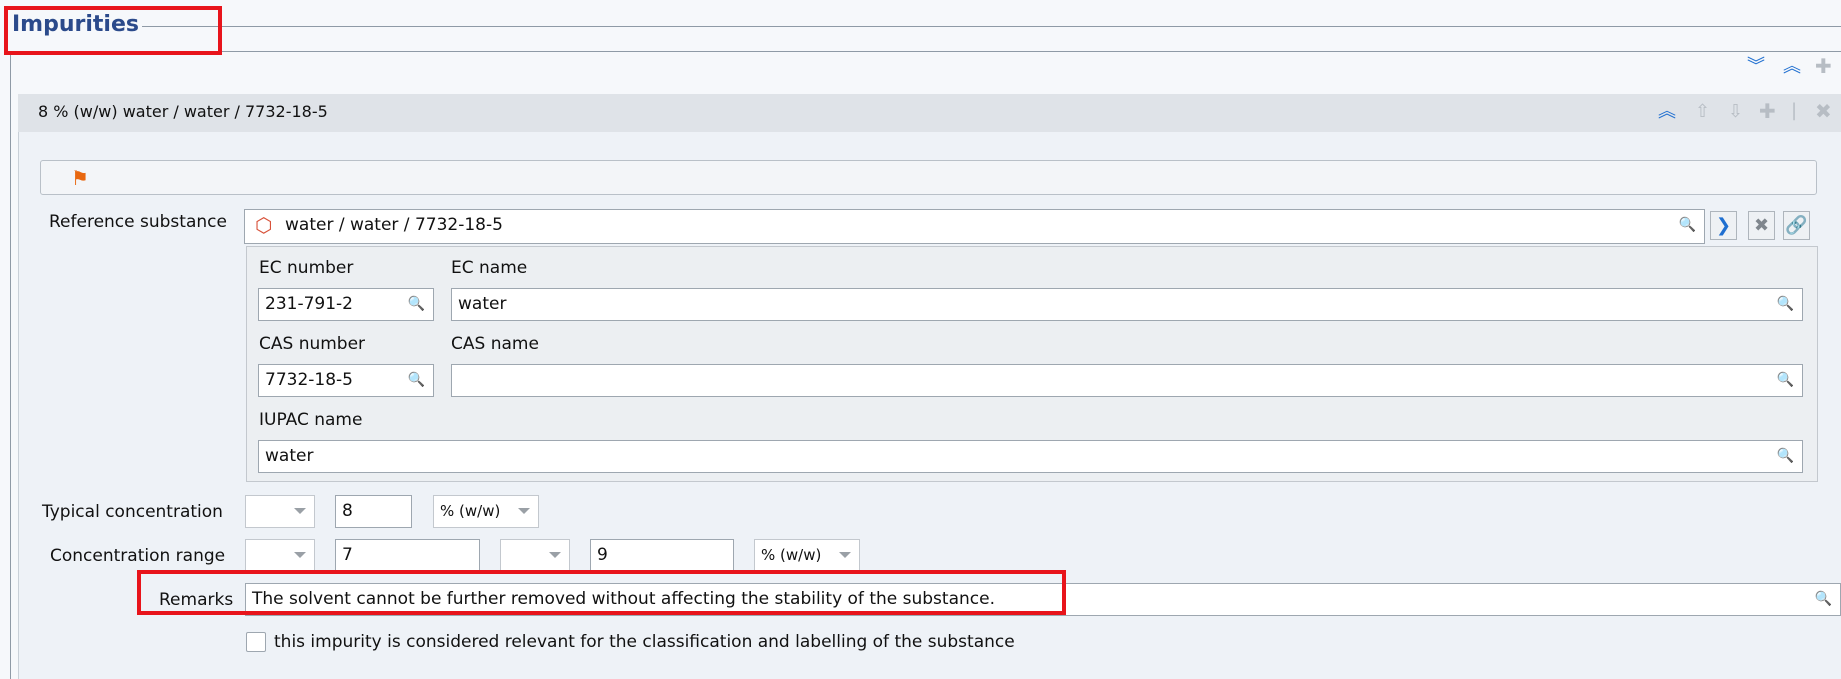 This screenshot has height=679, width=1841. I want to click on range-unit-value: % (w/w), so click(791, 555).